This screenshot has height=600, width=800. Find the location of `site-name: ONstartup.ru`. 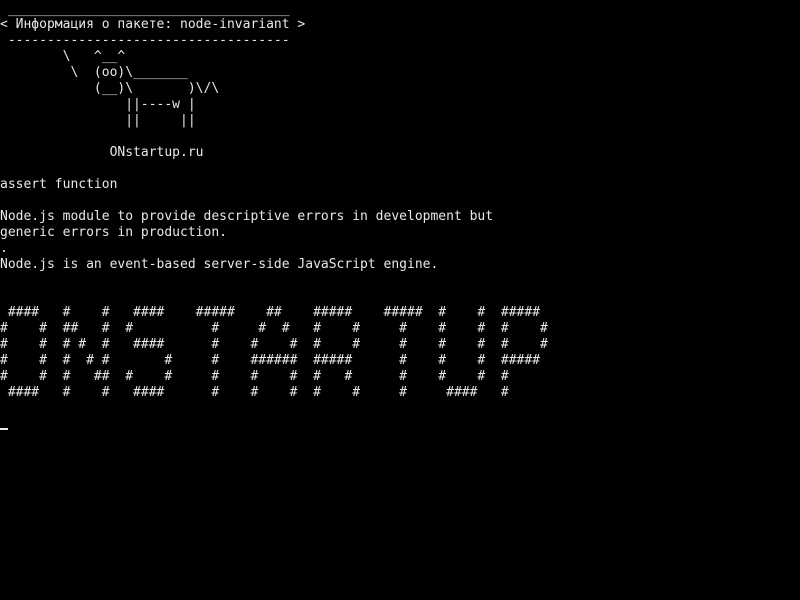

site-name: ONstartup.ru is located at coordinates (102, 152).